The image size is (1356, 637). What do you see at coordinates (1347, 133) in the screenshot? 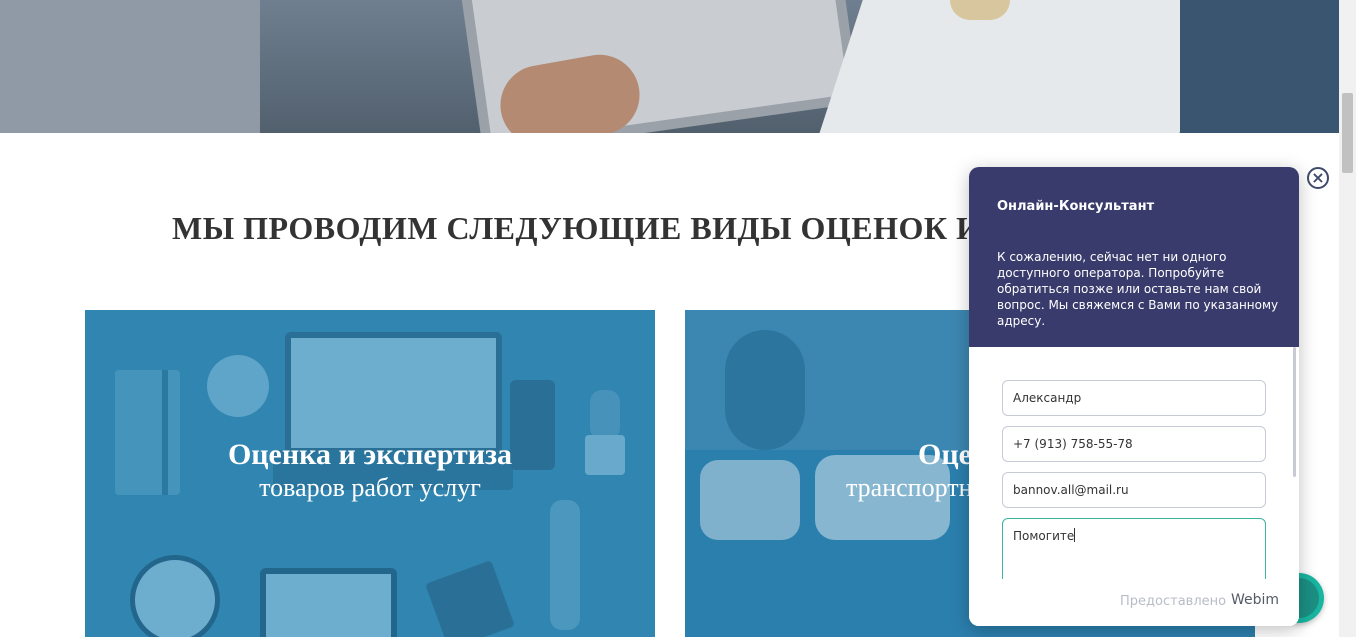
I see `scrollbar-thumb` at bounding box center [1347, 133].